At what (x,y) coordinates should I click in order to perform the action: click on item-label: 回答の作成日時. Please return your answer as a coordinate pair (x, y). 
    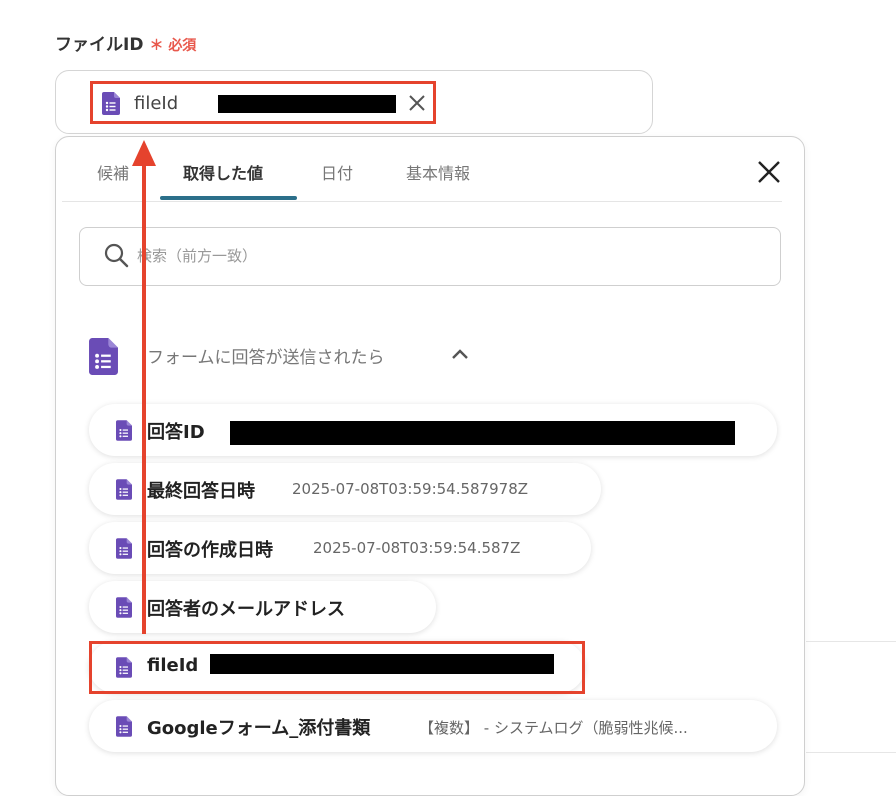
    Looking at the image, I should click on (210, 550).